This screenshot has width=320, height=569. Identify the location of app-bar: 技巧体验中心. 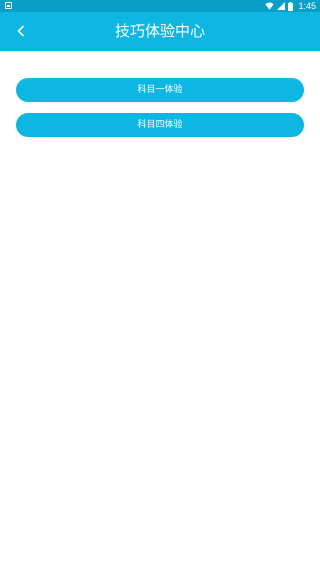
(160, 31).